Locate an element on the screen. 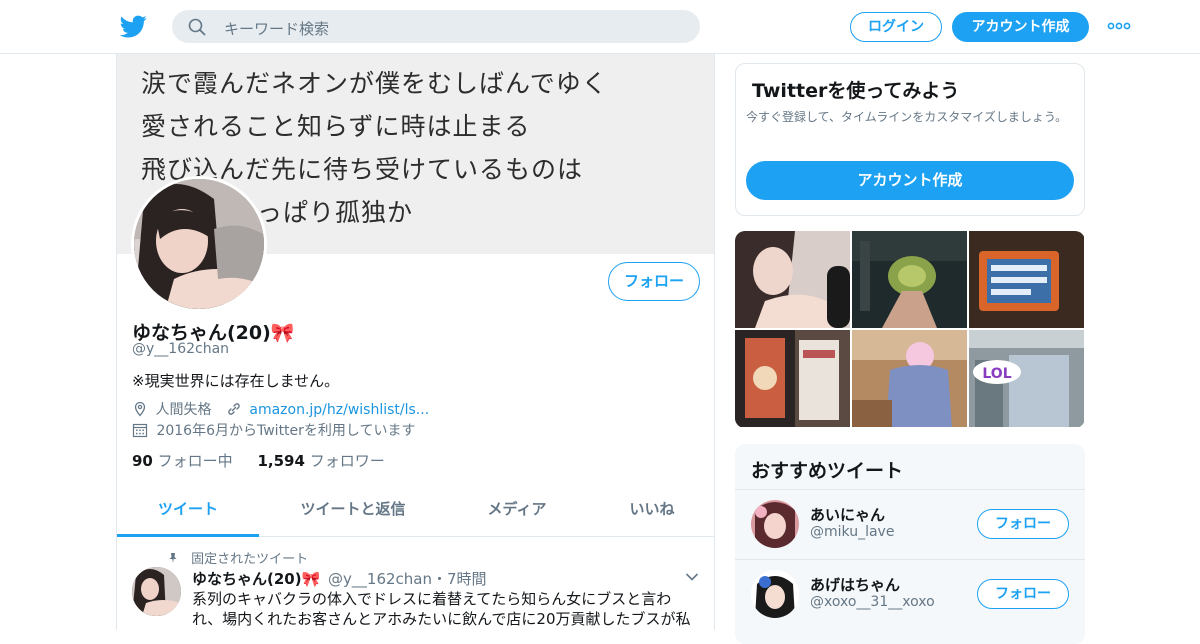 This screenshot has height=644, width=1200. twitter-bird-icon is located at coordinates (133, 26).